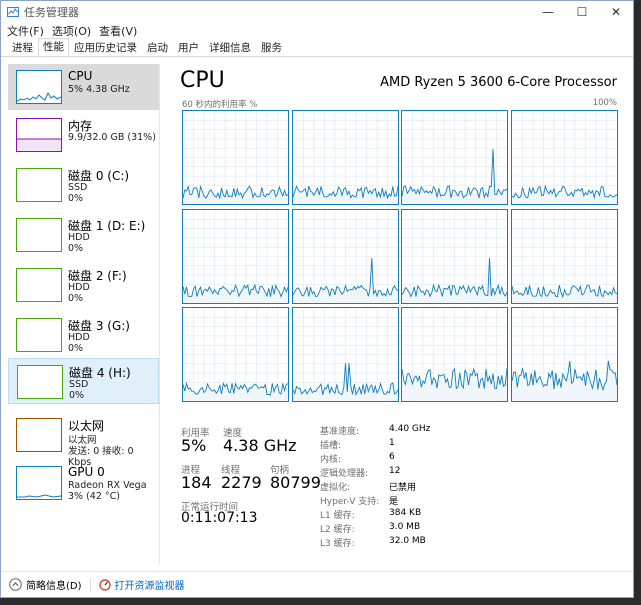  What do you see at coordinates (157, 47) in the screenshot?
I see `tab-startup: 启动` at bounding box center [157, 47].